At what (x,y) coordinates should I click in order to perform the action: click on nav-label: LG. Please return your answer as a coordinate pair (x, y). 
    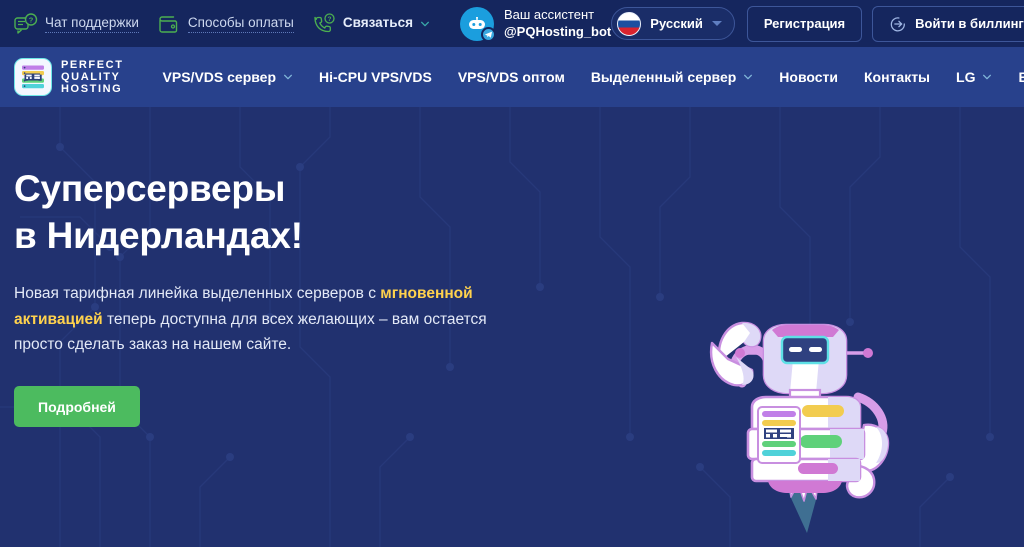
    Looking at the image, I should click on (966, 77).